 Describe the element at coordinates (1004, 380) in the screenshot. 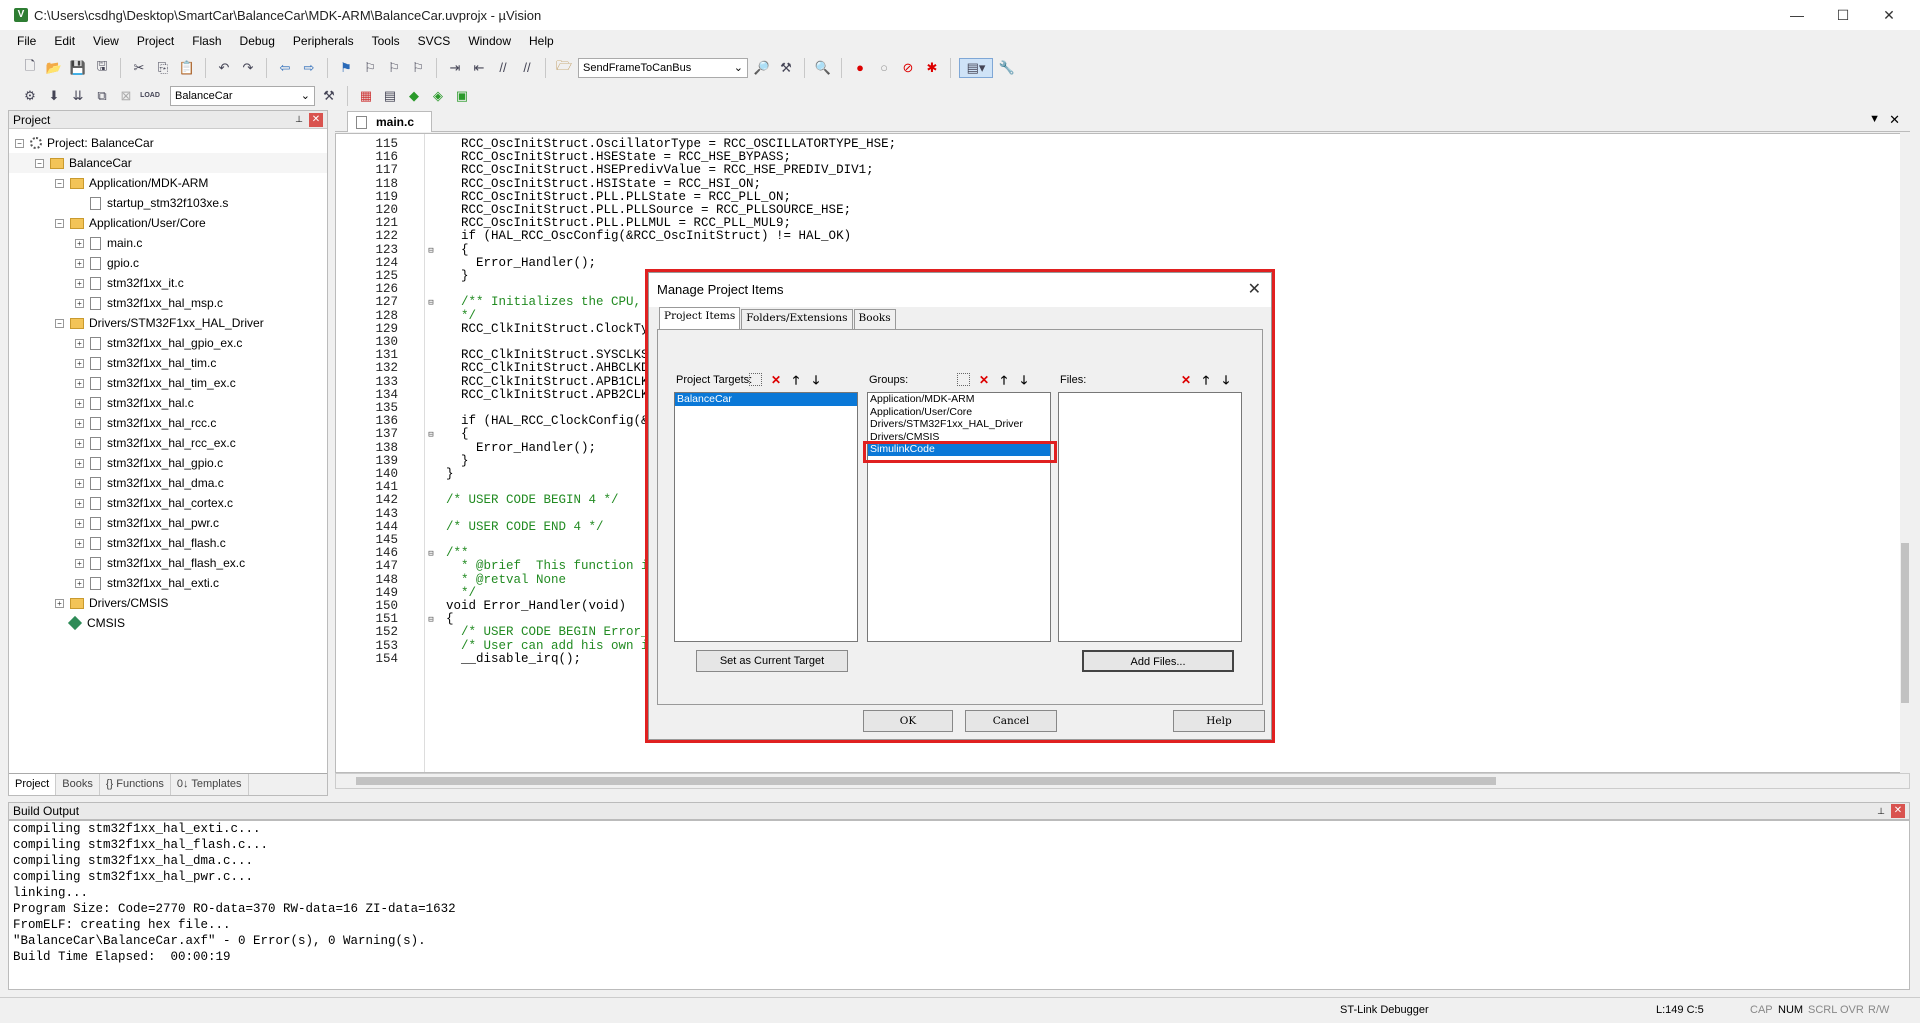

I see `move-group-up-icon: 🡑` at that location.